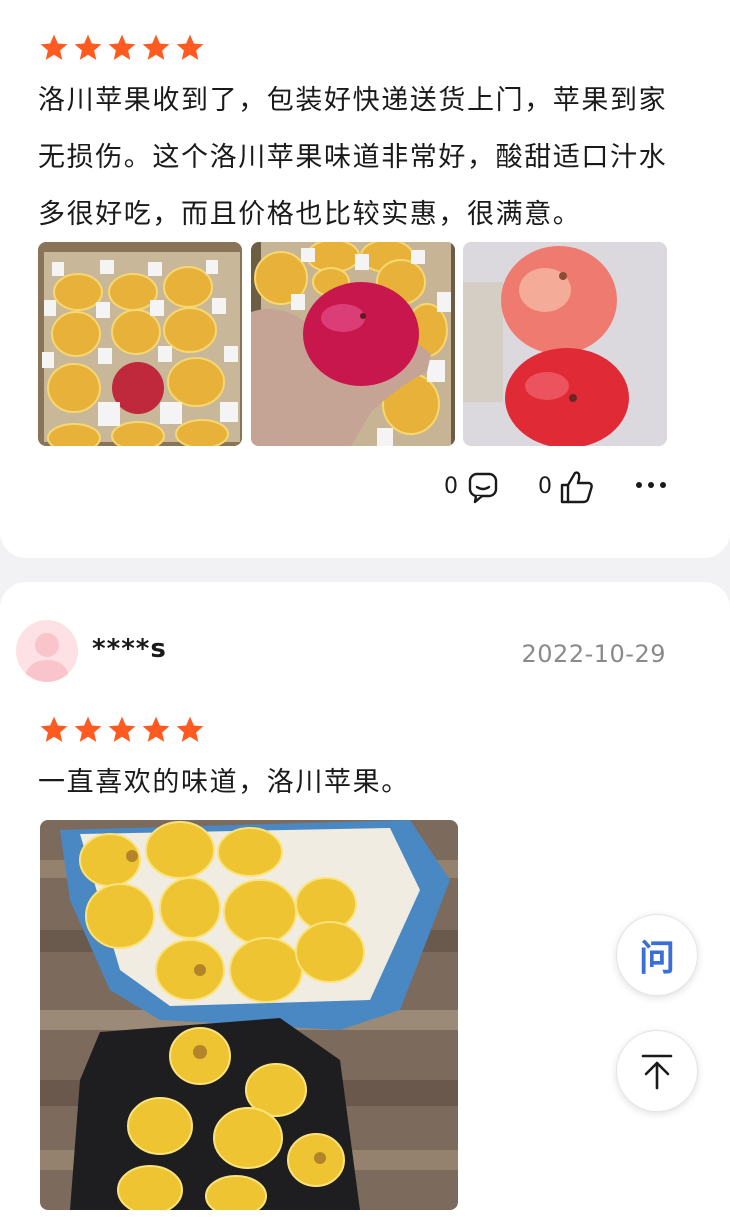 The image size is (730, 1222). I want to click on thumbs-up-icon, so click(577, 487).